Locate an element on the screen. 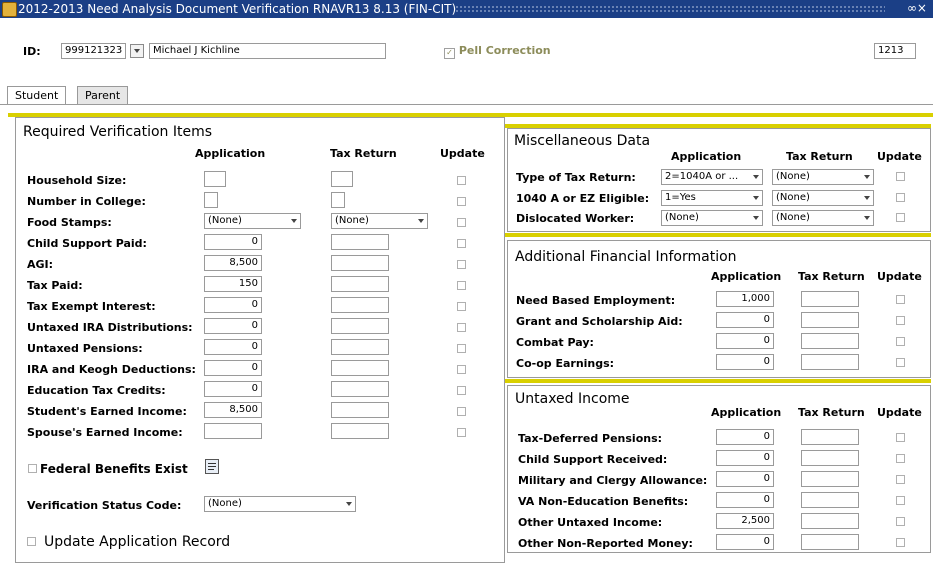 The image size is (933, 569). window-controls: ∞× is located at coordinates (917, 8).